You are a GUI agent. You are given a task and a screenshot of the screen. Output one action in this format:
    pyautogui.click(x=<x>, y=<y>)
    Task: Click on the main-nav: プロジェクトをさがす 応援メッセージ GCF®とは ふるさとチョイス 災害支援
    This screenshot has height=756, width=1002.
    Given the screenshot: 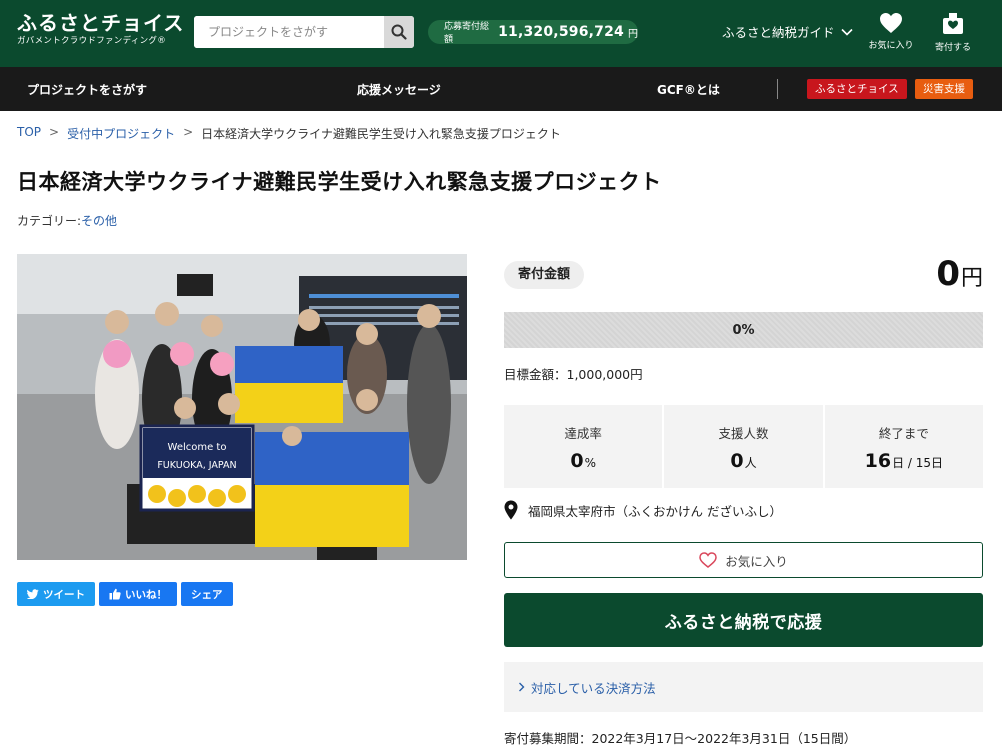 What is the action you would take?
    pyautogui.click(x=501, y=89)
    